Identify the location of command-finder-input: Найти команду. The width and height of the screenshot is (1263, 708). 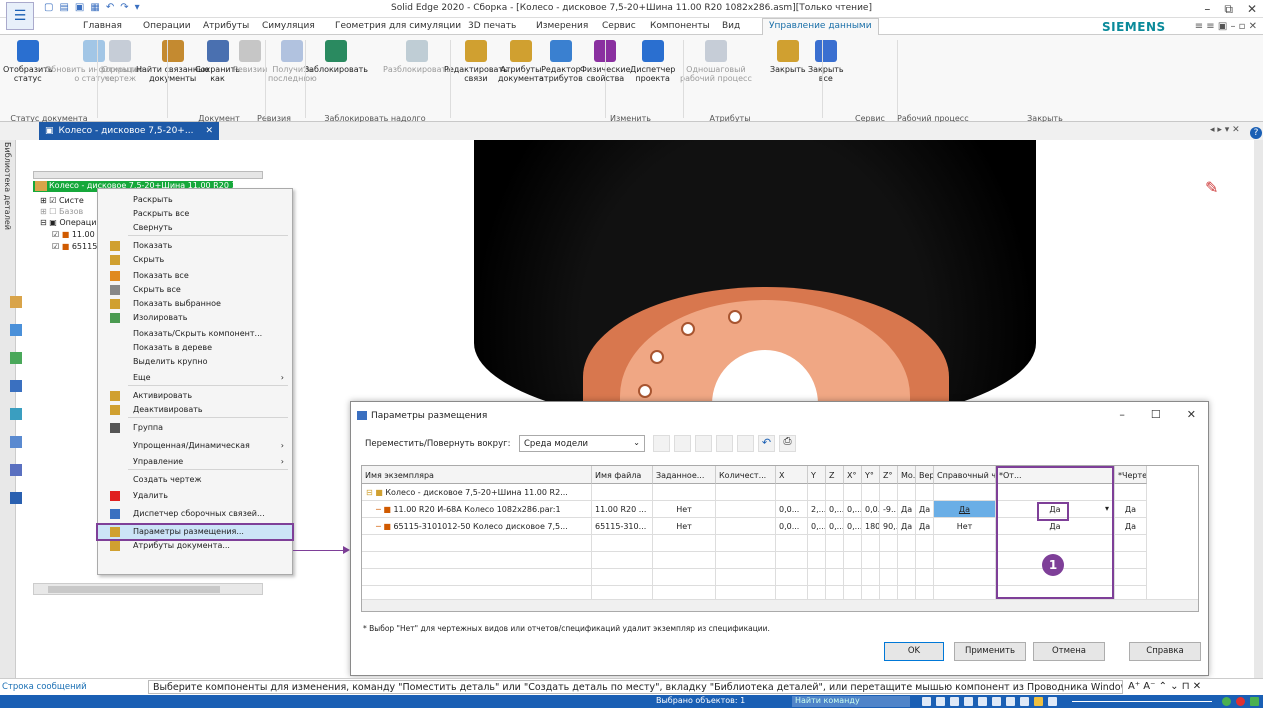
(851, 701).